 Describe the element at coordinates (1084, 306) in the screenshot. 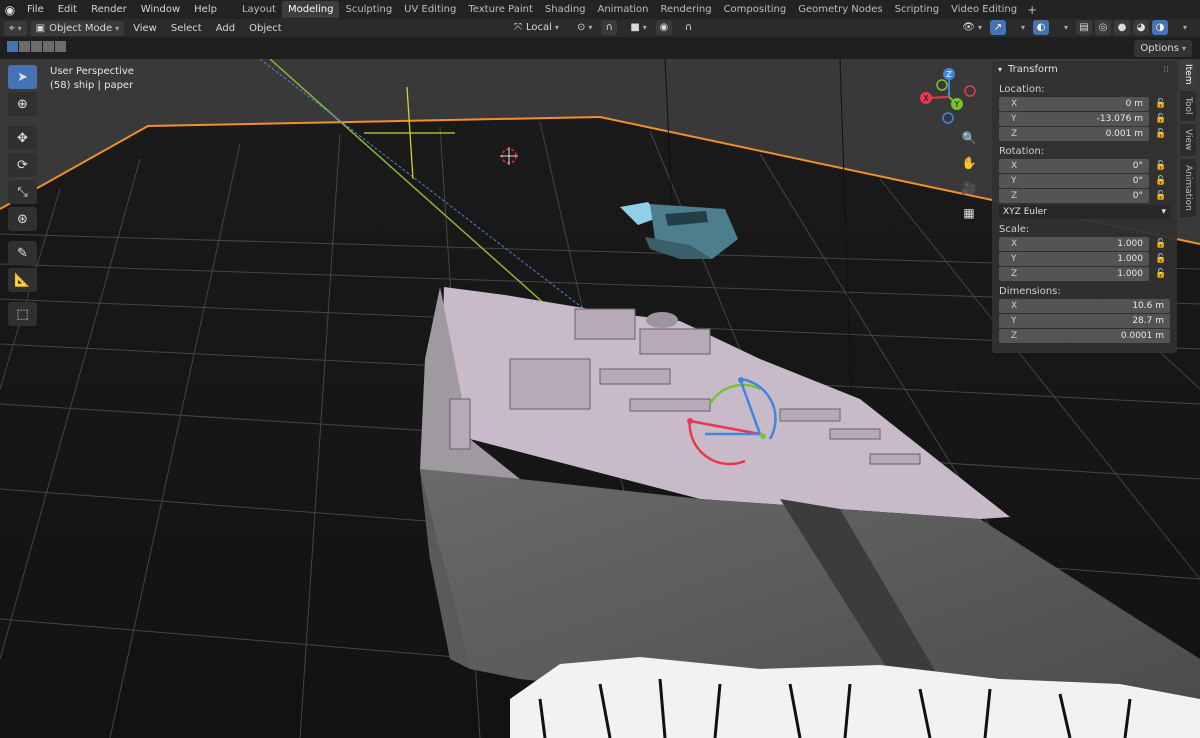

I see `dimensions-x-field: X 10.6 m` at that location.